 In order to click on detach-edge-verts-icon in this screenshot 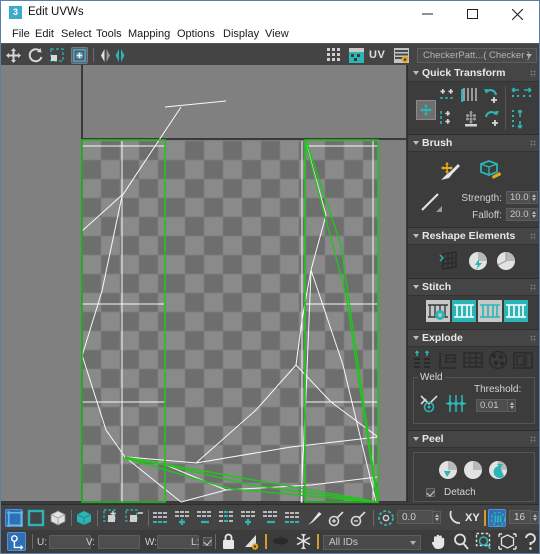, I will do `click(449, 361)`.